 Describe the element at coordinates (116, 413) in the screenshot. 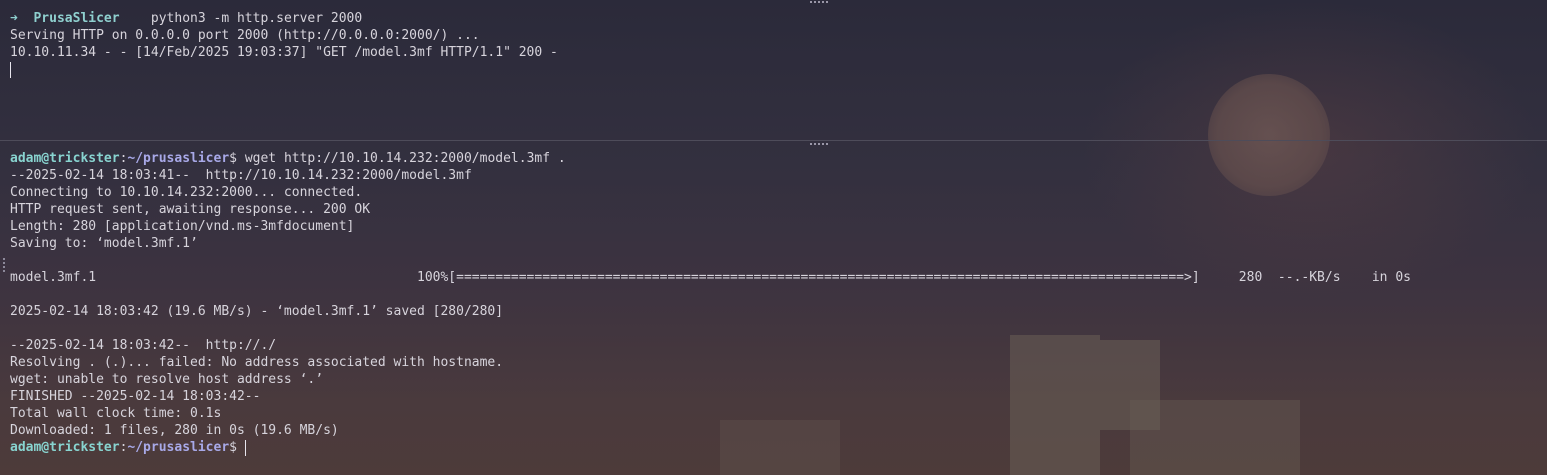

I see `output-line: Total wall clock time: 0.1s` at that location.